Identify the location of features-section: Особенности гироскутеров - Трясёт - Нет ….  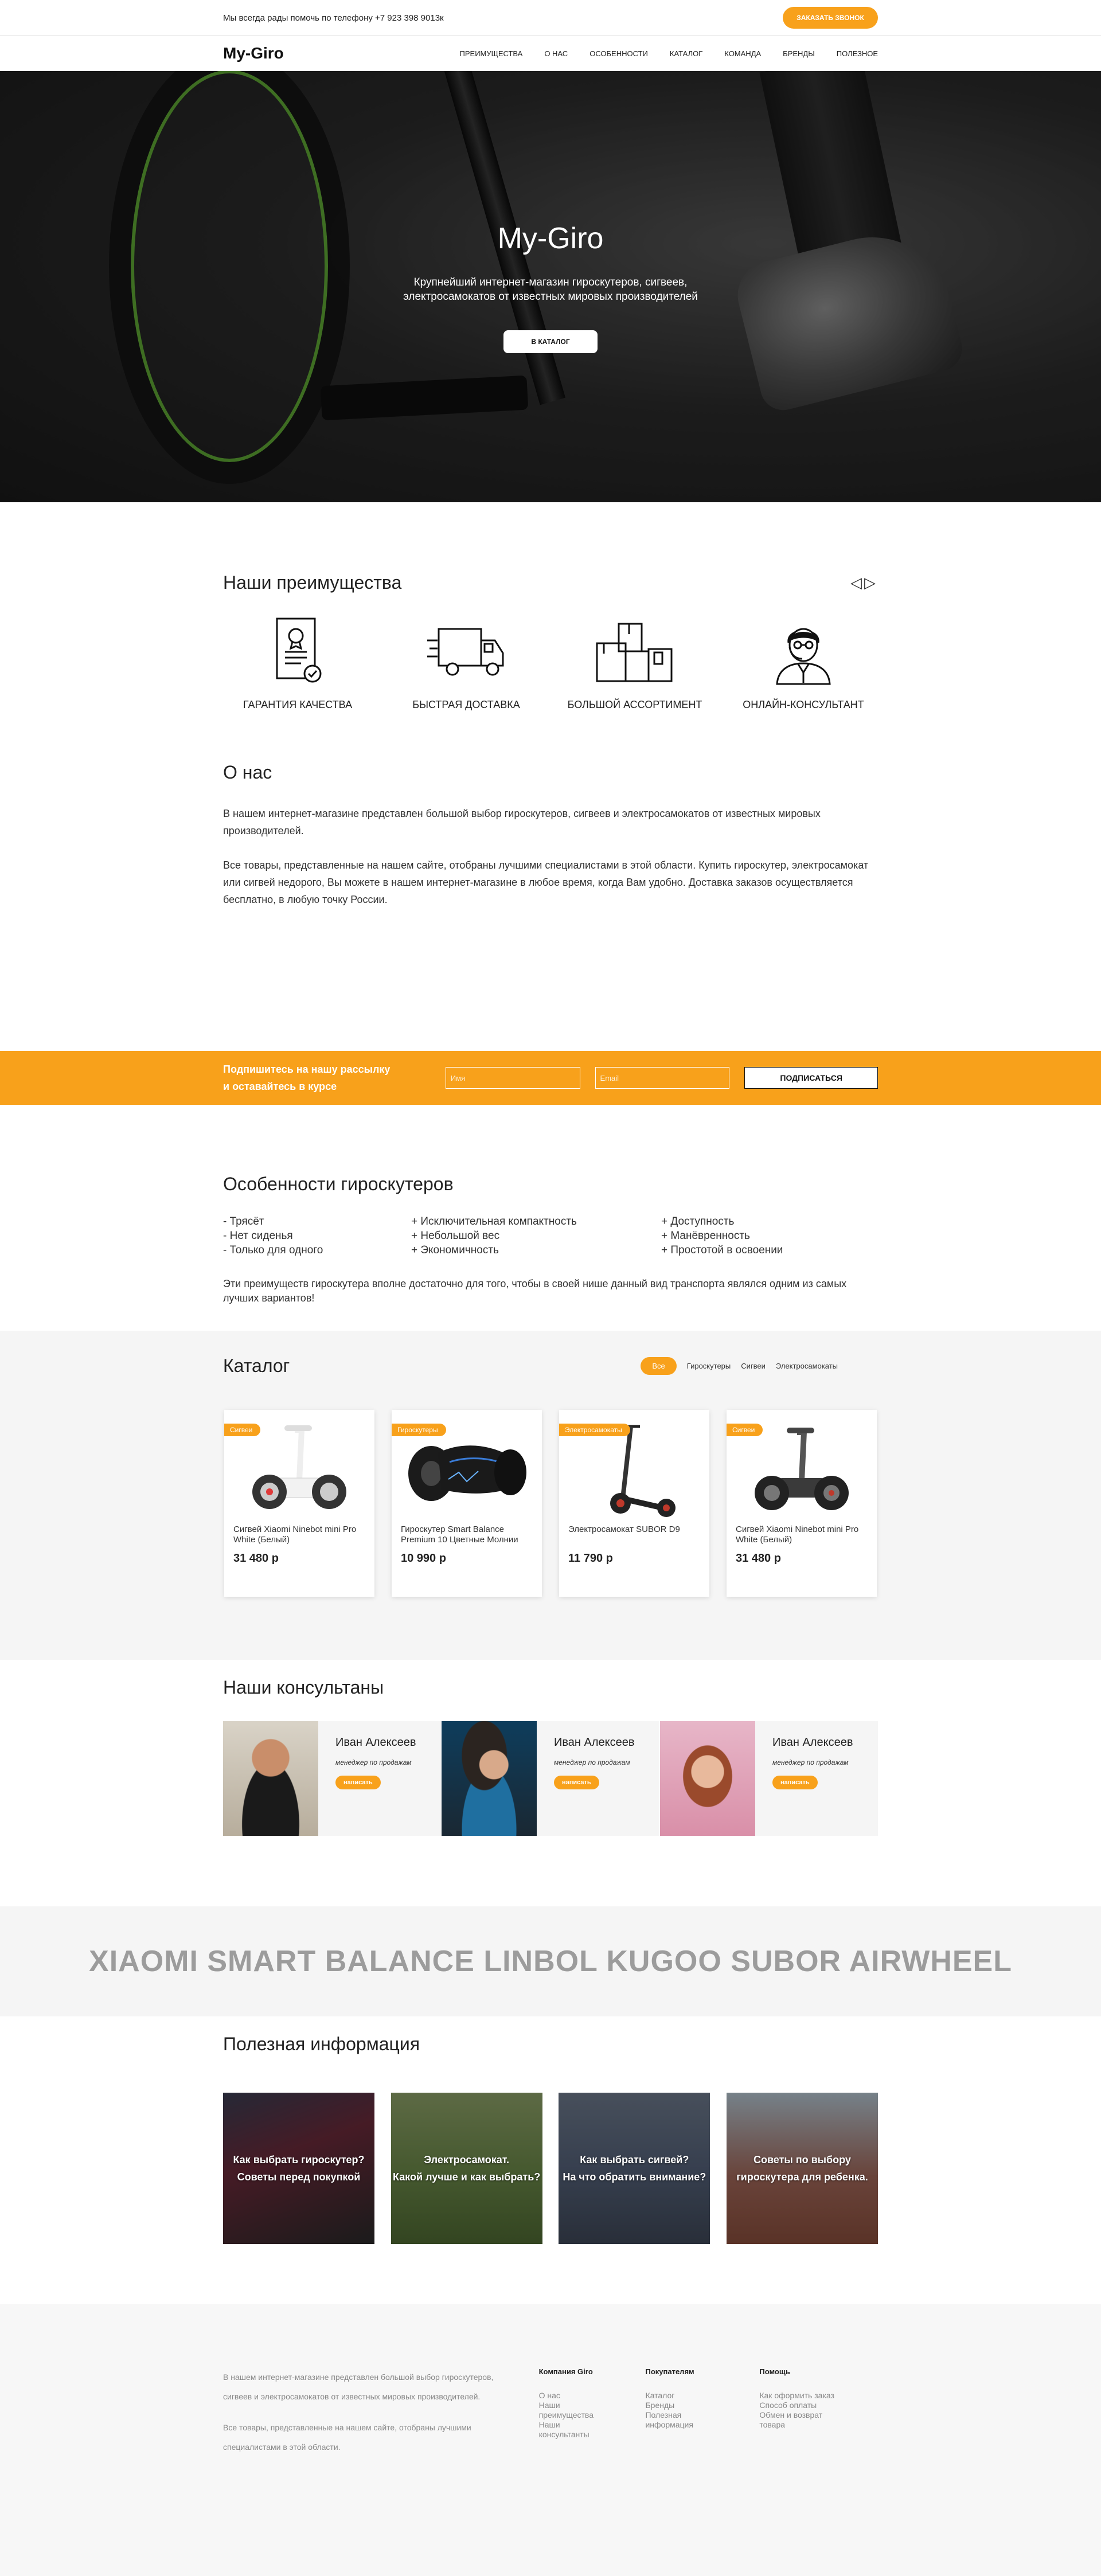
(550, 1218).